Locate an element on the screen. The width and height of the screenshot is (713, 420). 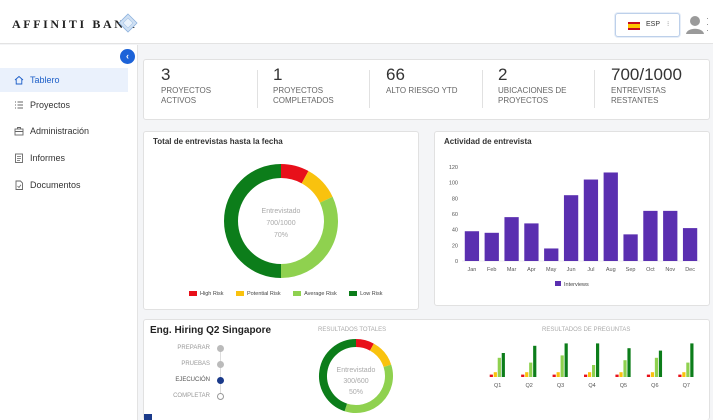
sidebar-item-administracion: Administración is located at coordinates (64, 131).